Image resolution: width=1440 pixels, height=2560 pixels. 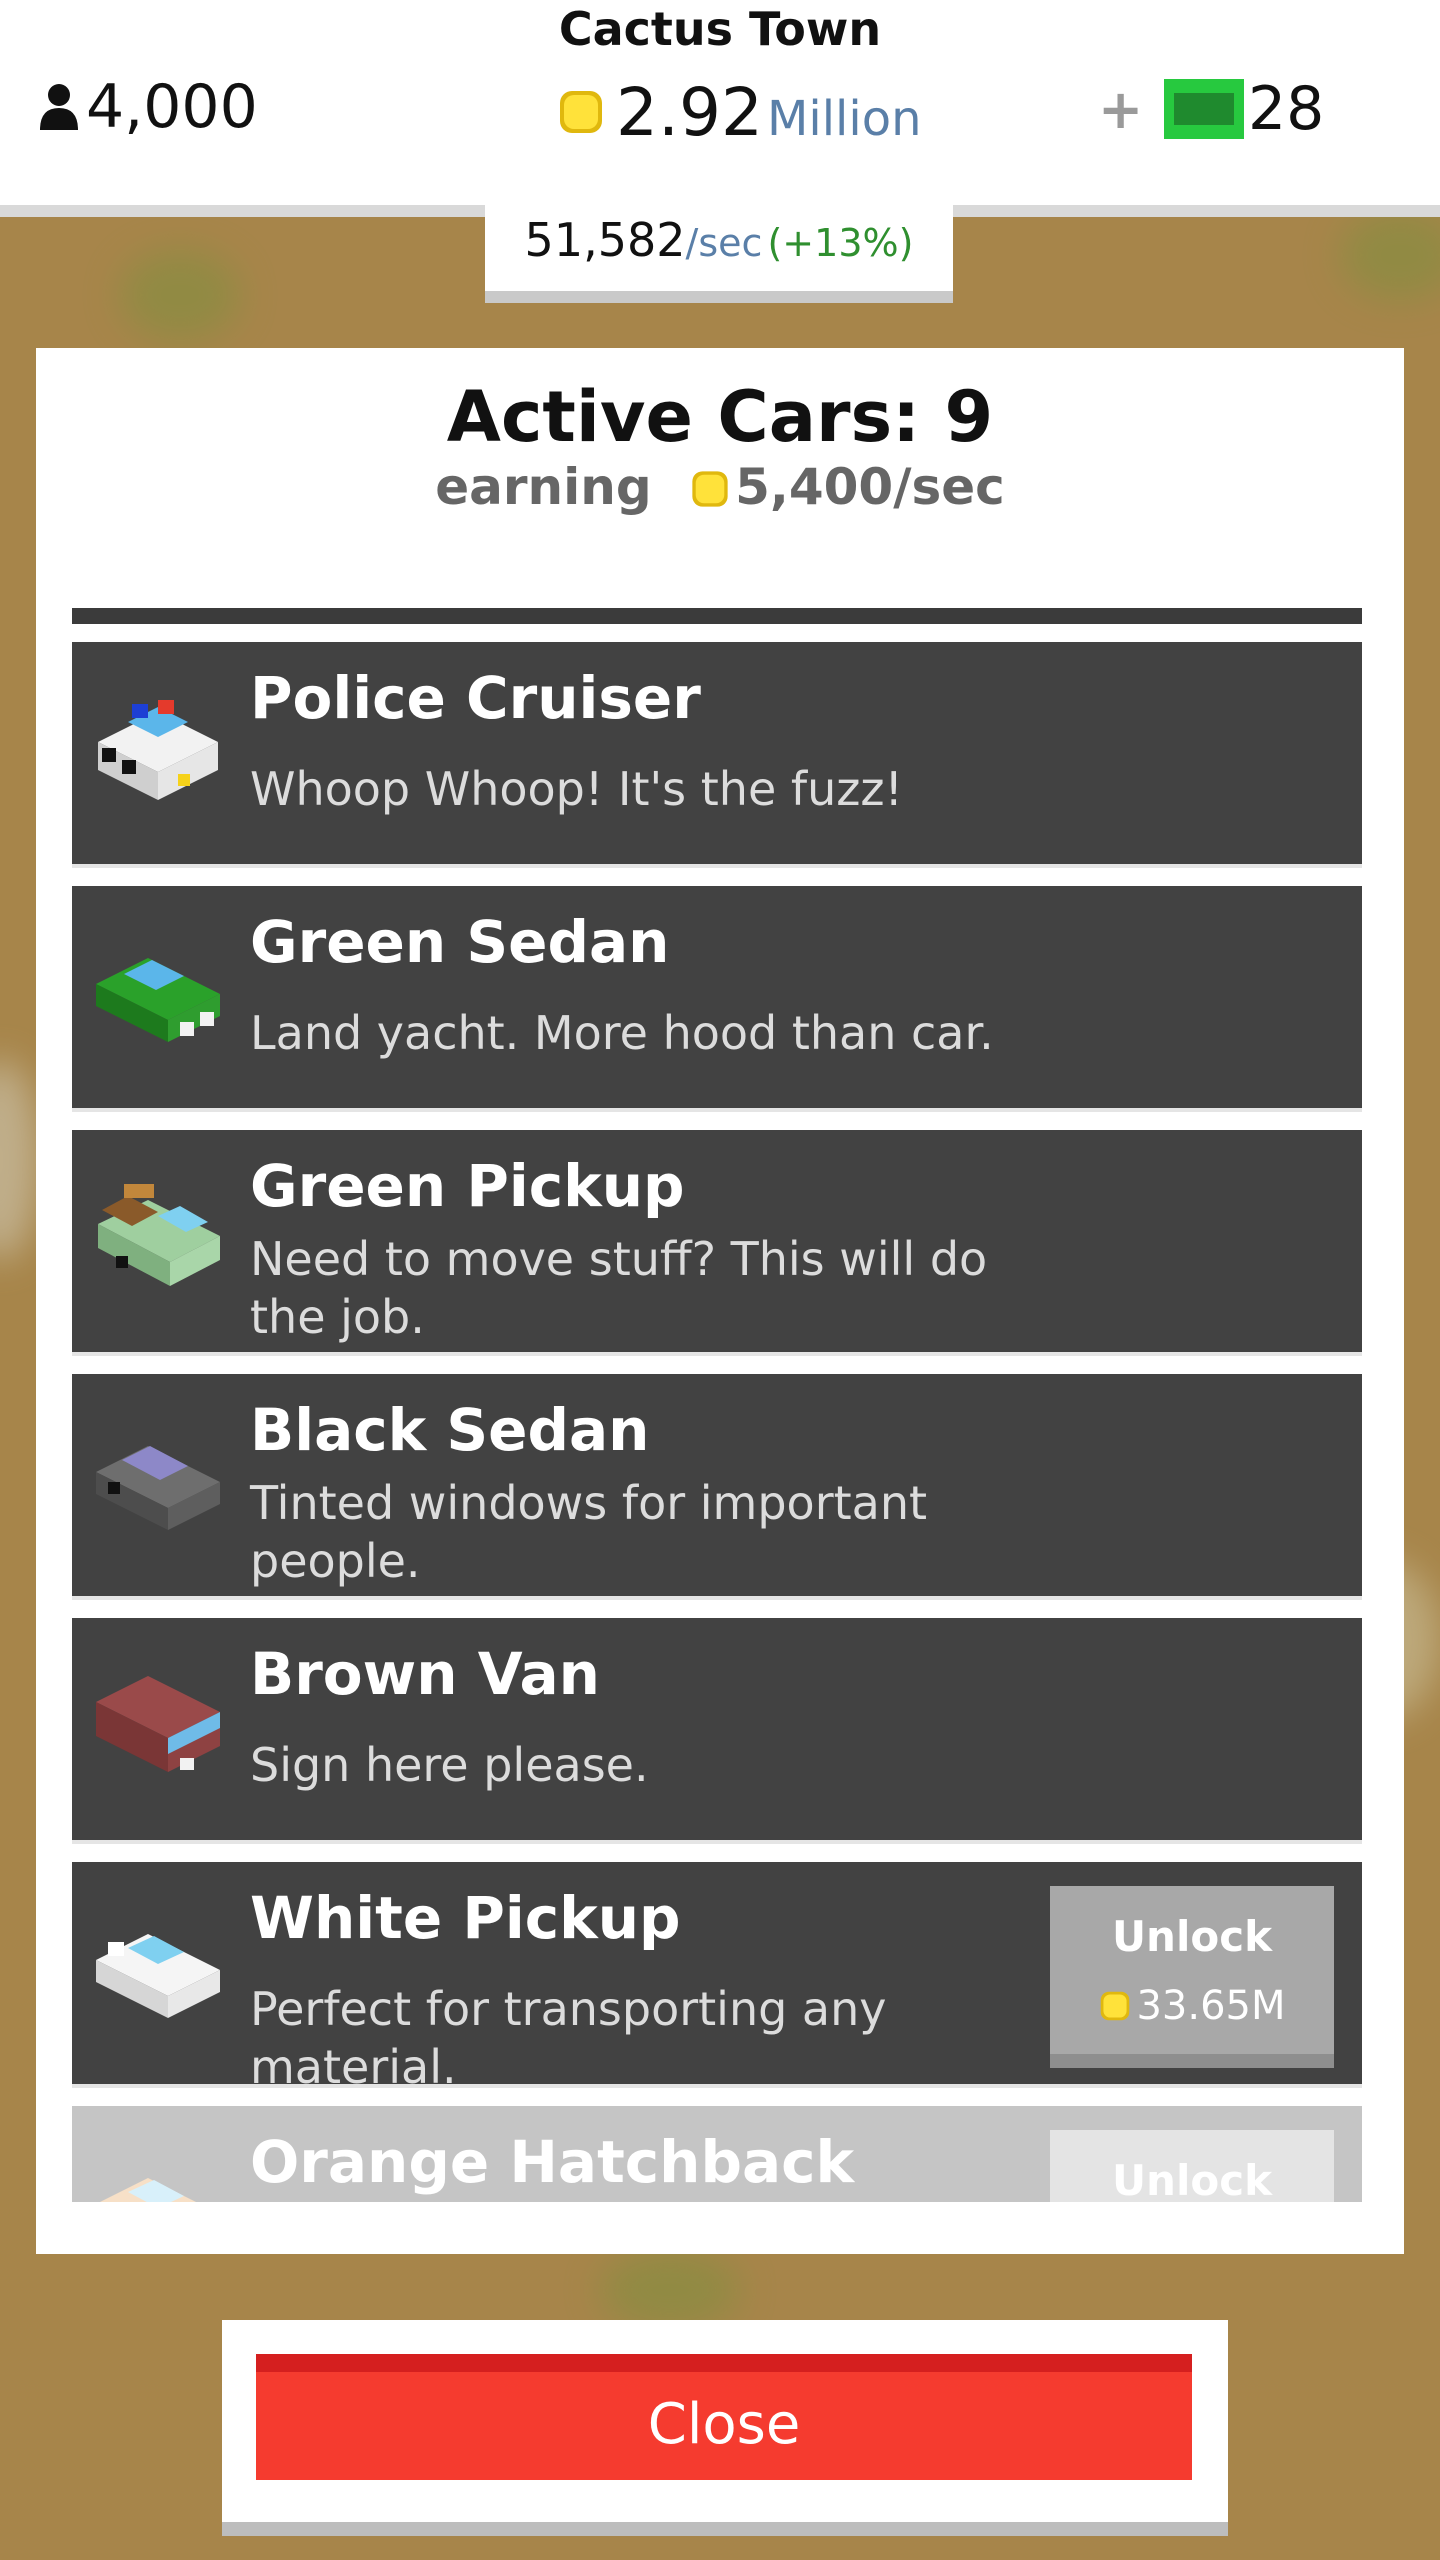 What do you see at coordinates (720, 29) in the screenshot?
I see `town-name: Cactus Town` at bounding box center [720, 29].